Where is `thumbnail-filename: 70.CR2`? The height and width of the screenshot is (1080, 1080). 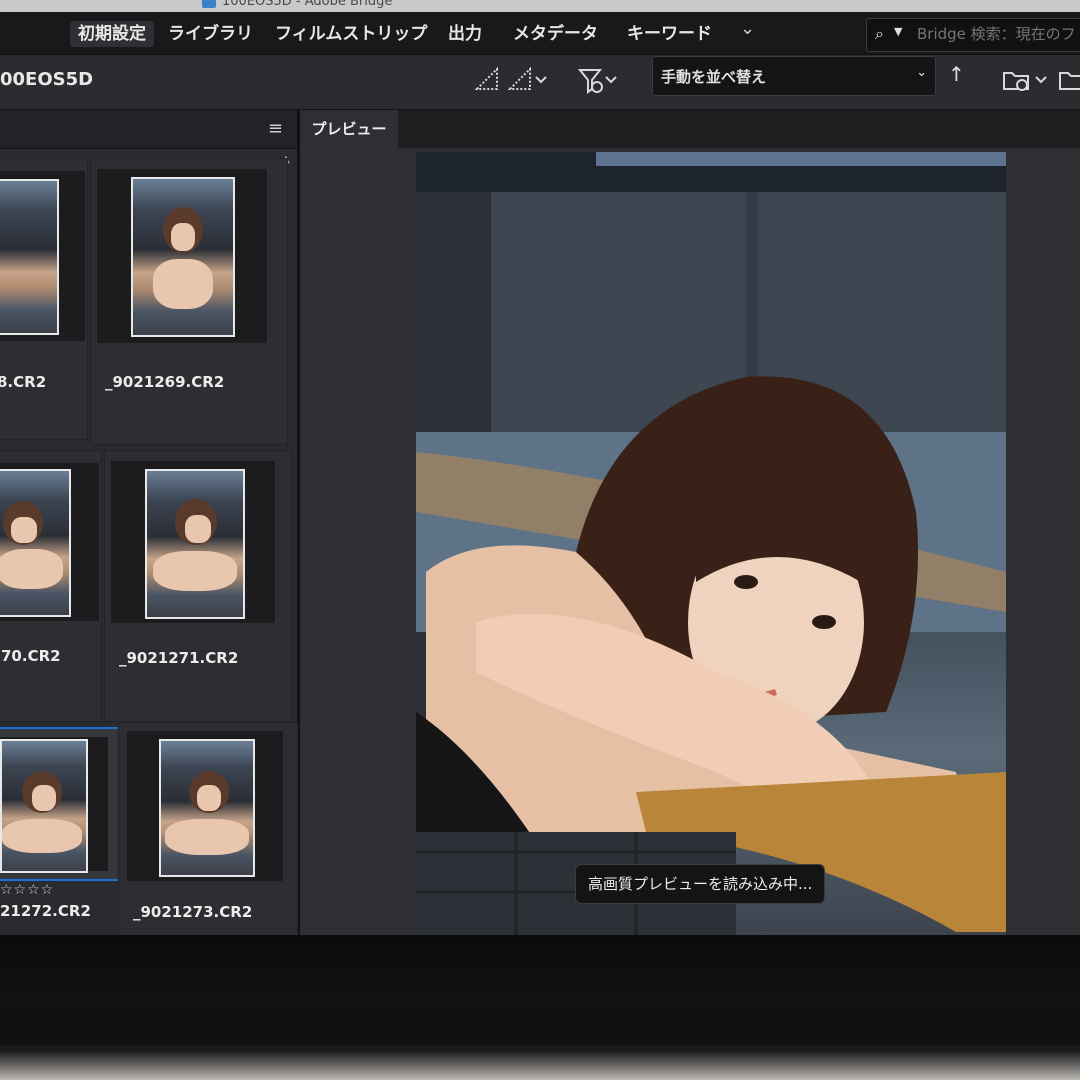
thumbnail-filename: 70.CR2 is located at coordinates (31, 656).